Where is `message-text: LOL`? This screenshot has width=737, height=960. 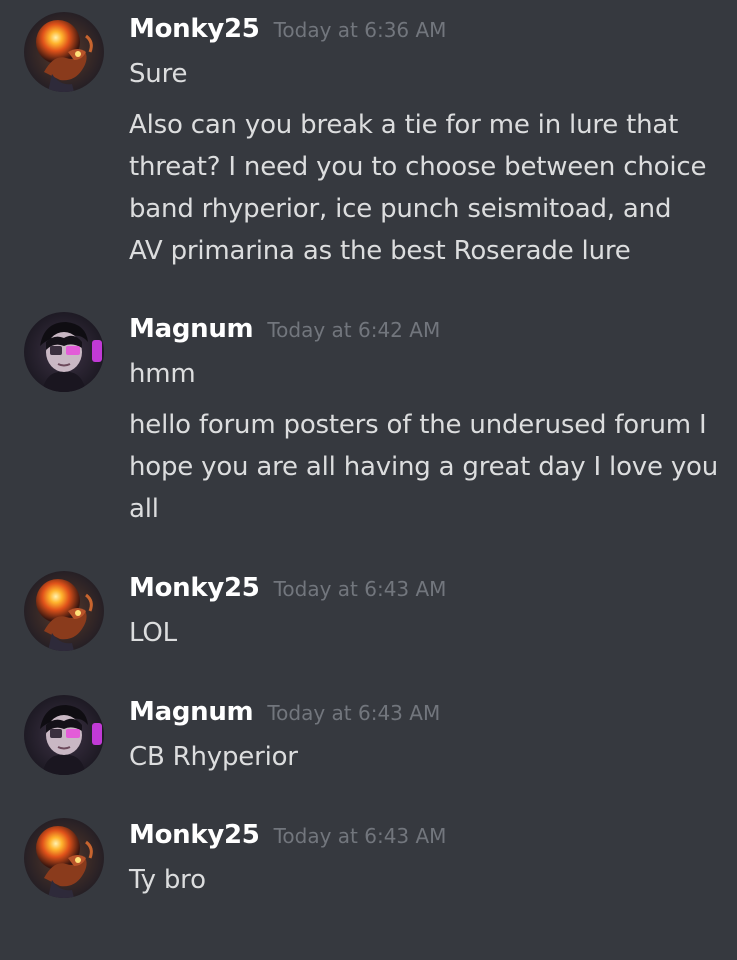 message-text: LOL is located at coordinates (153, 633).